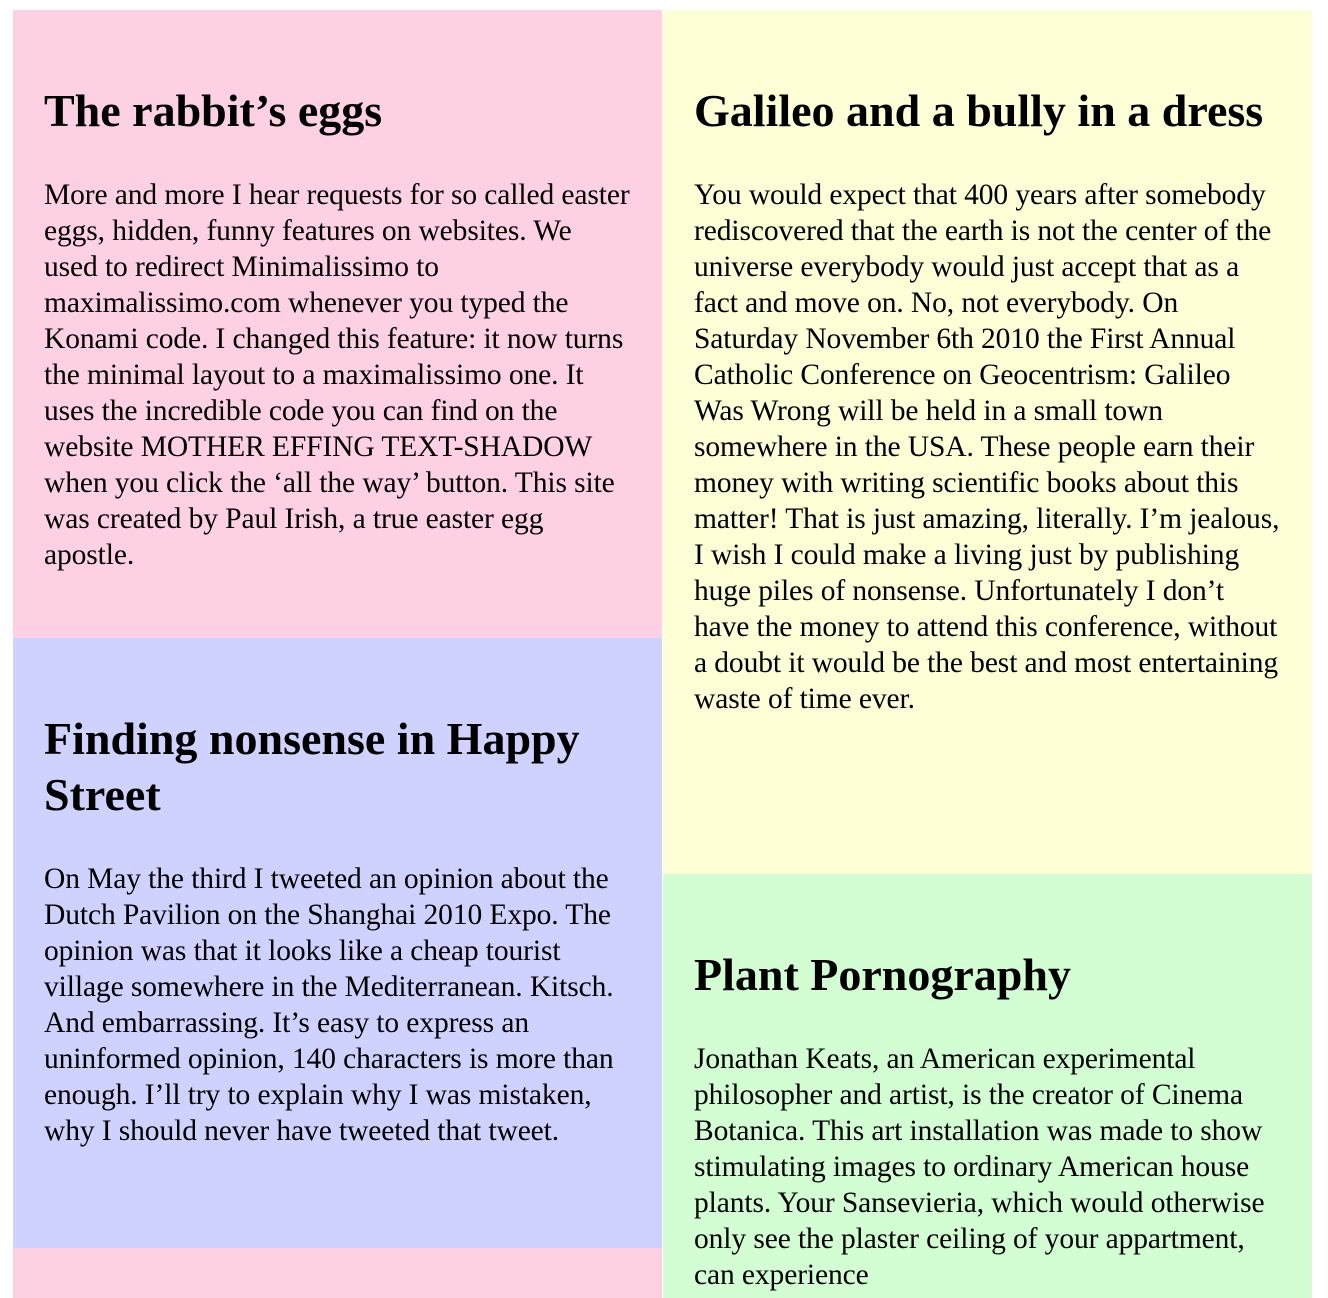 This screenshot has width=1328, height=1298. I want to click on post-title: The rabbit’s eggs, so click(337, 111).